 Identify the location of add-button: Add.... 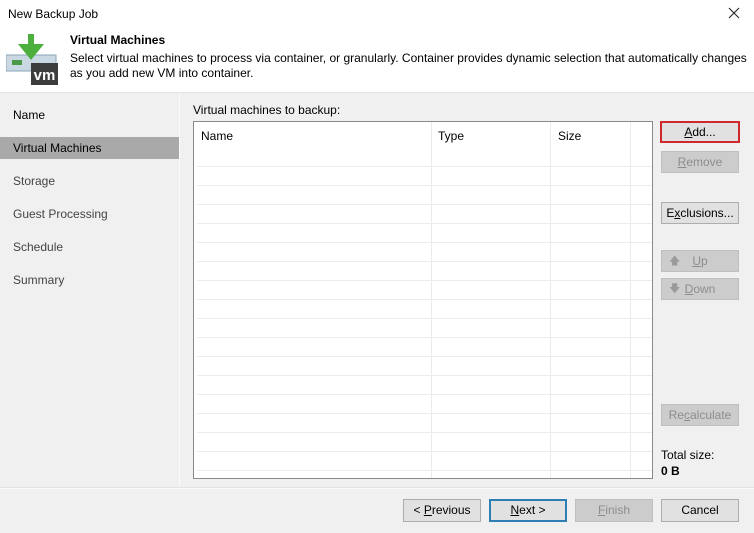
(700, 132).